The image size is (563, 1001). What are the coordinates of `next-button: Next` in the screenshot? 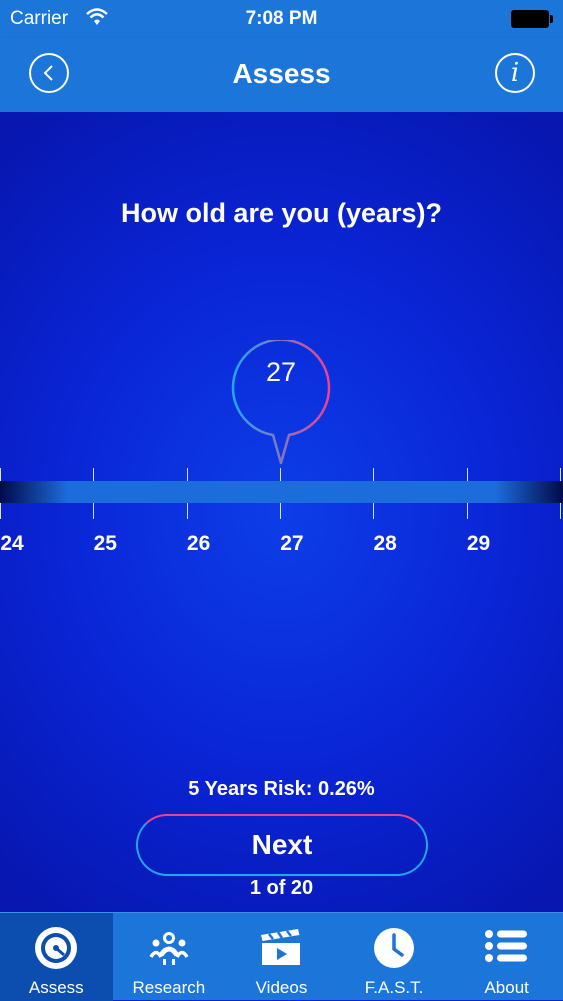 It's located at (282, 845).